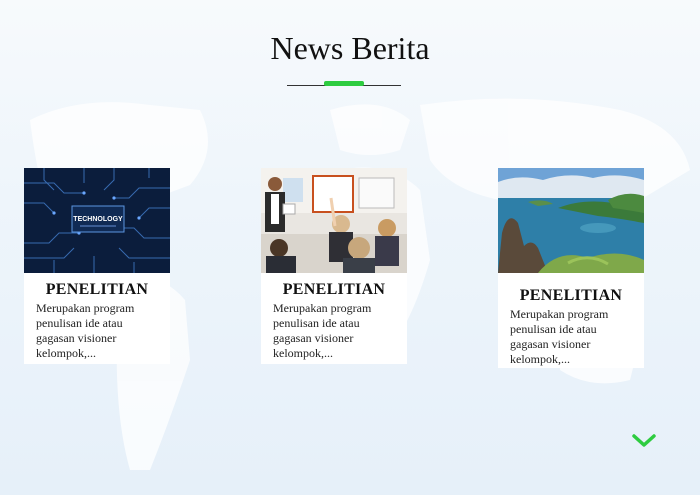  What do you see at coordinates (344, 83) in the screenshot?
I see `title-accent-bar` at bounding box center [344, 83].